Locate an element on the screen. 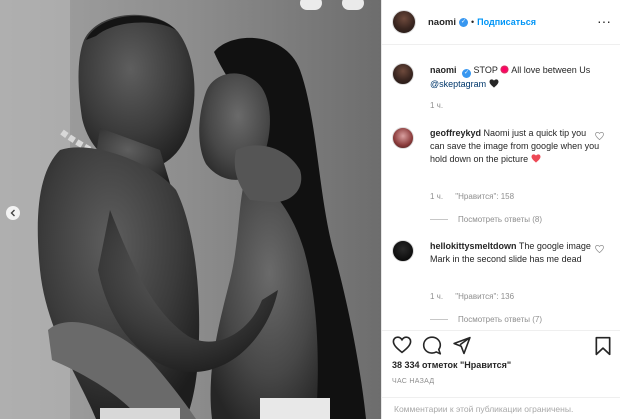  likes-count: 38 334 отметок "Нравится" is located at coordinates (451, 365).